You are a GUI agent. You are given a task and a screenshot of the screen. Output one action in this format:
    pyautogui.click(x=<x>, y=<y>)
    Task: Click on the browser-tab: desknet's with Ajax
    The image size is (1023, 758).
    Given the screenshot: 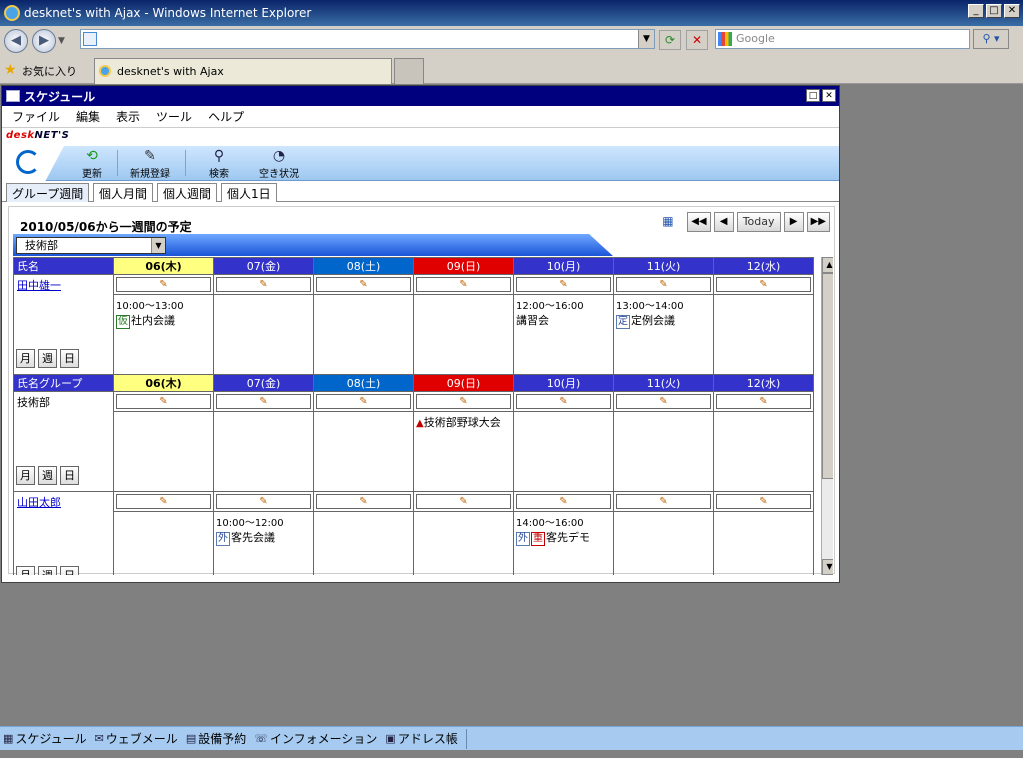 What is the action you would take?
    pyautogui.click(x=243, y=71)
    